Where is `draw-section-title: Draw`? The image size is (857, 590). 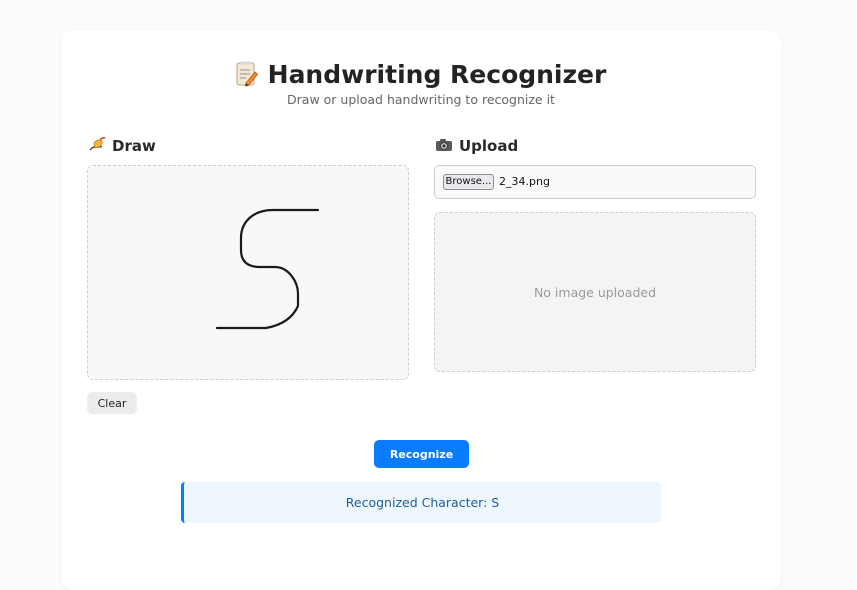 draw-section-title: Draw is located at coordinates (122, 145).